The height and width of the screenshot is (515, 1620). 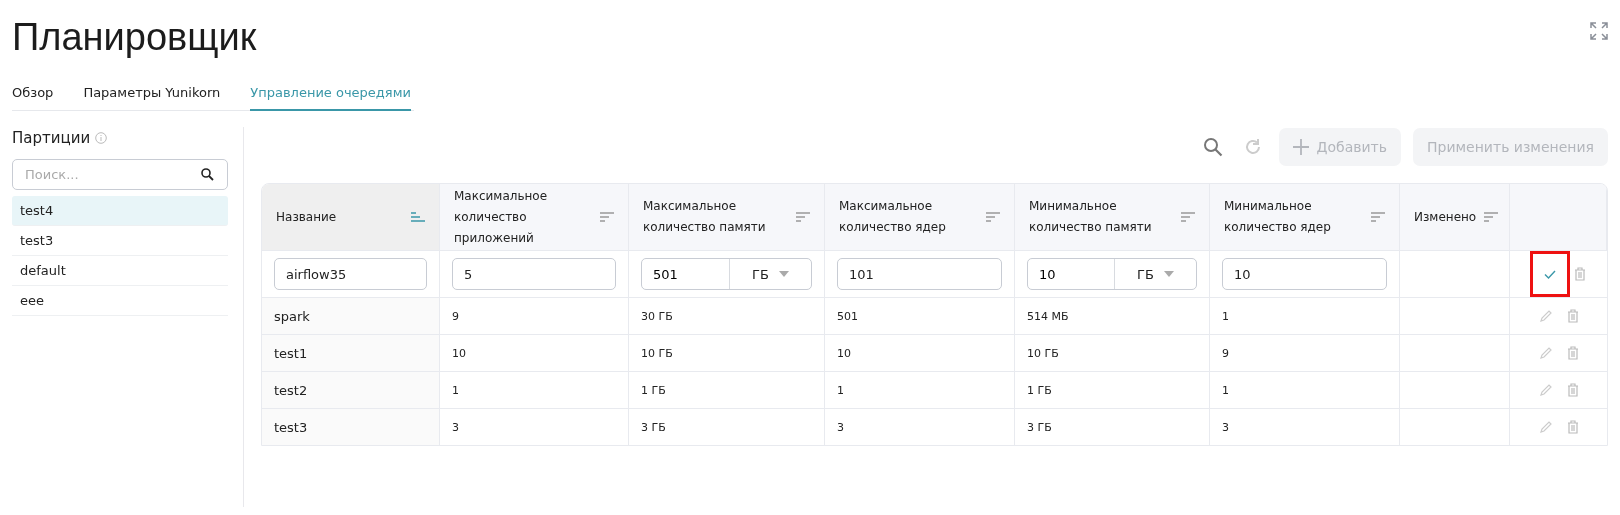 I want to click on plus-icon, so click(x=1300, y=147).